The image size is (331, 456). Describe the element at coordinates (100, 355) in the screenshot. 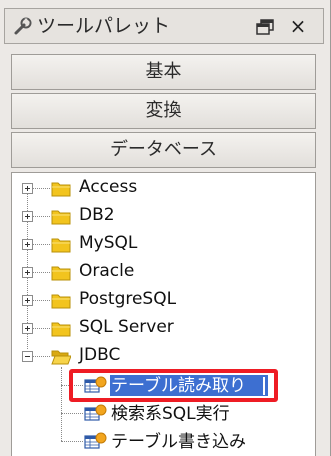

I see `tree-item-label: JDBC` at that location.